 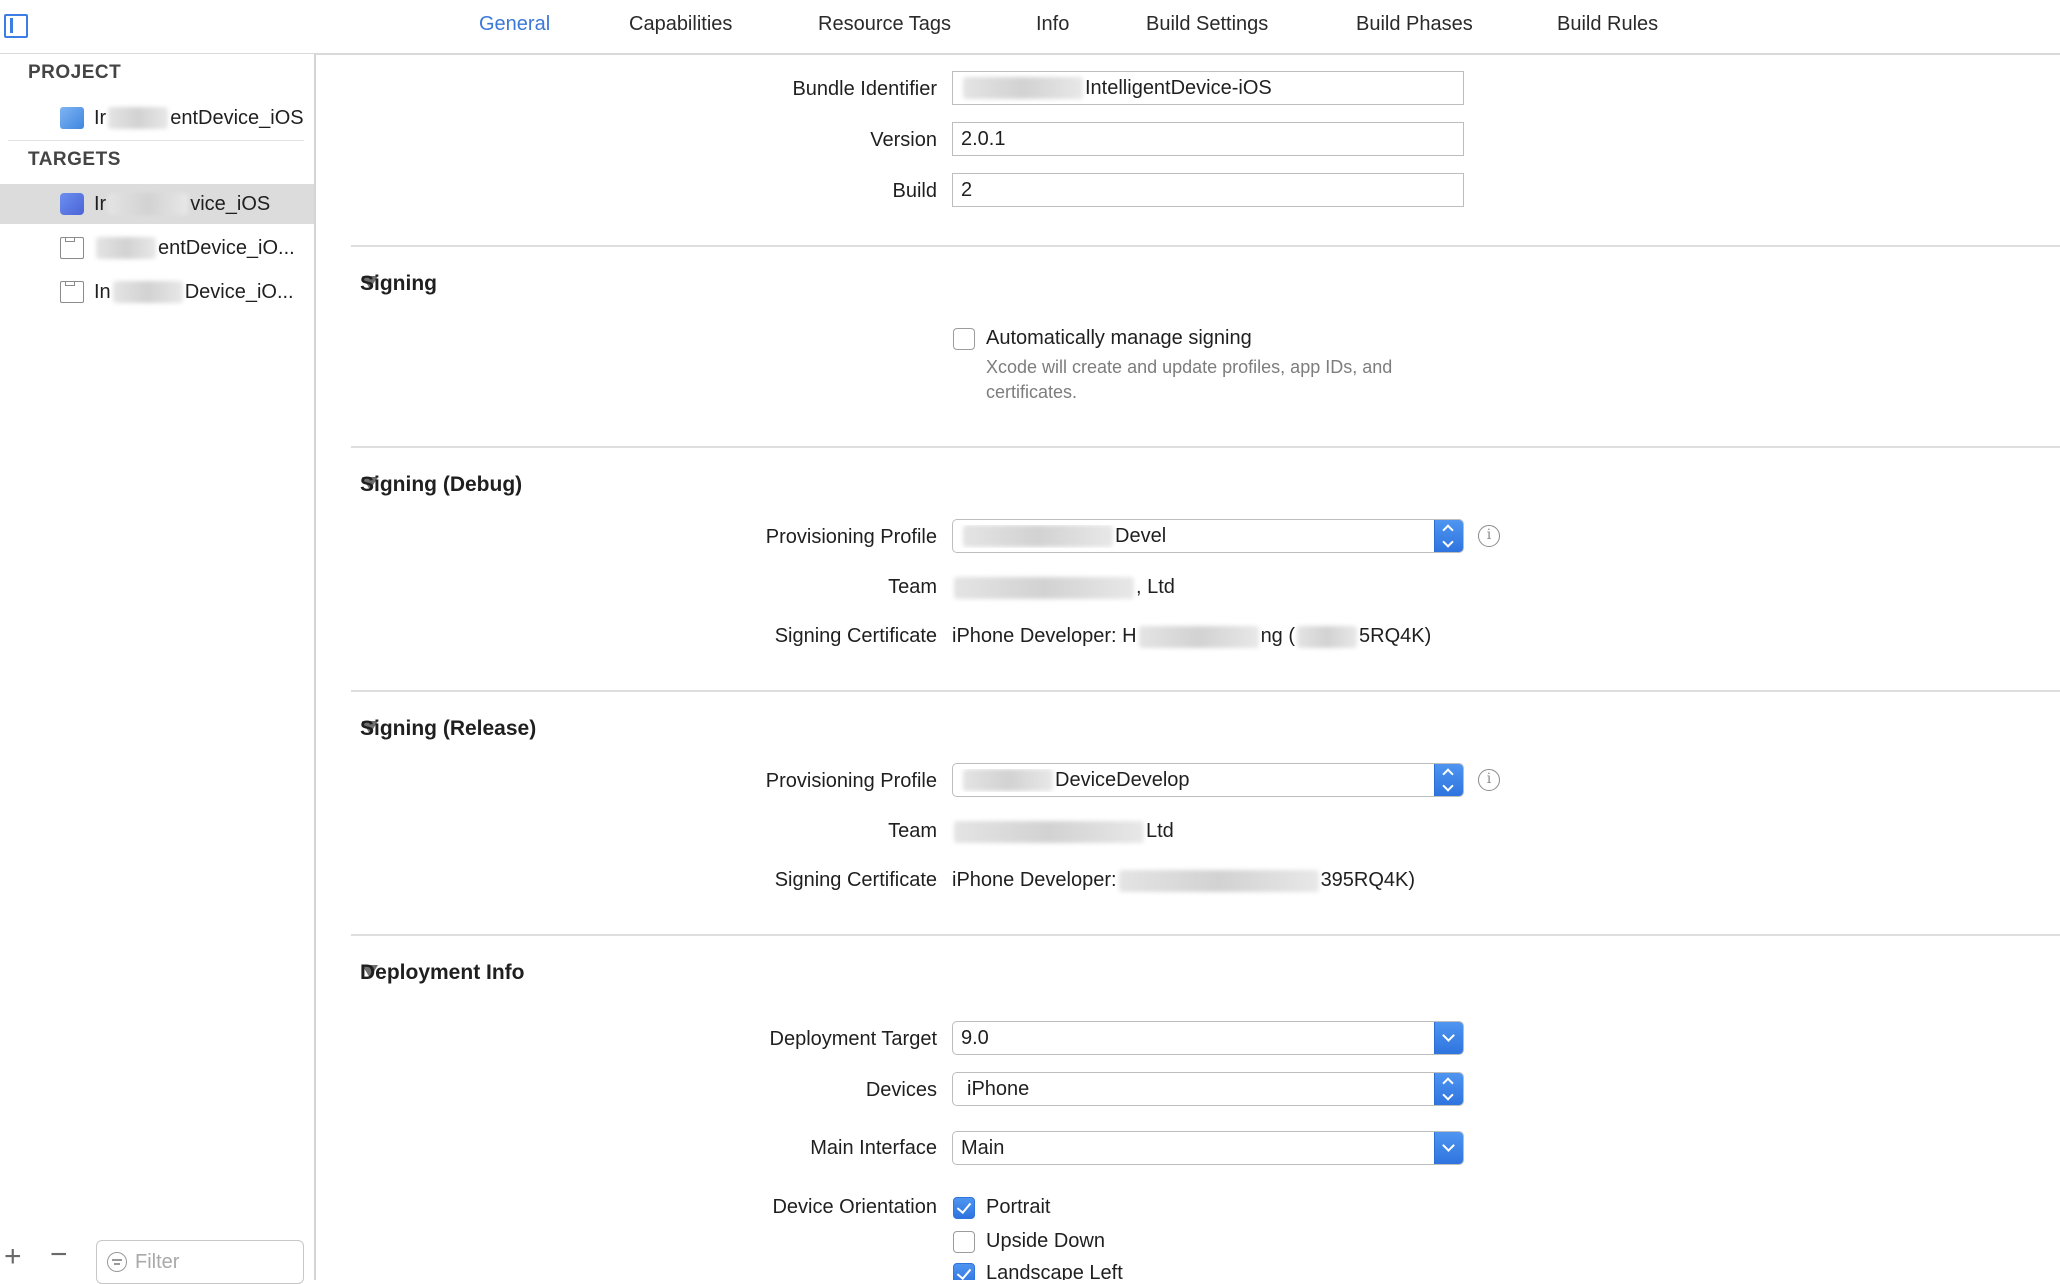 What do you see at coordinates (16, 26) in the screenshot?
I see `sidebar-toggle-icon` at bounding box center [16, 26].